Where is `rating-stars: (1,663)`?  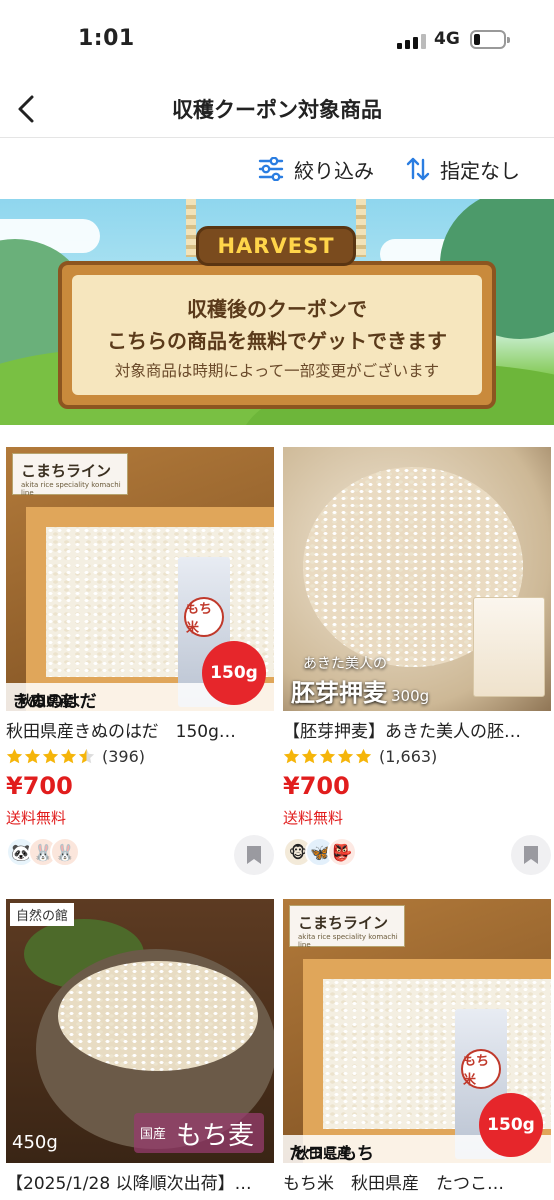 rating-stars: (1,663) is located at coordinates (360, 756).